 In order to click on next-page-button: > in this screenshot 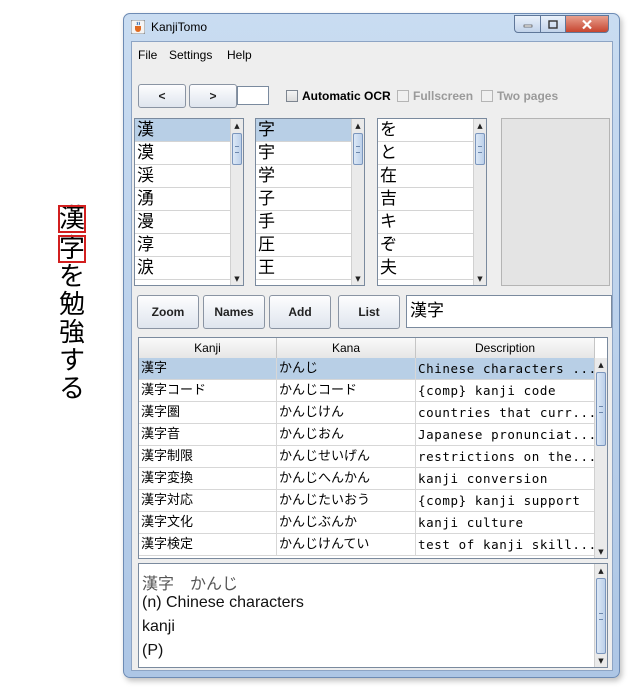, I will do `click(213, 96)`.